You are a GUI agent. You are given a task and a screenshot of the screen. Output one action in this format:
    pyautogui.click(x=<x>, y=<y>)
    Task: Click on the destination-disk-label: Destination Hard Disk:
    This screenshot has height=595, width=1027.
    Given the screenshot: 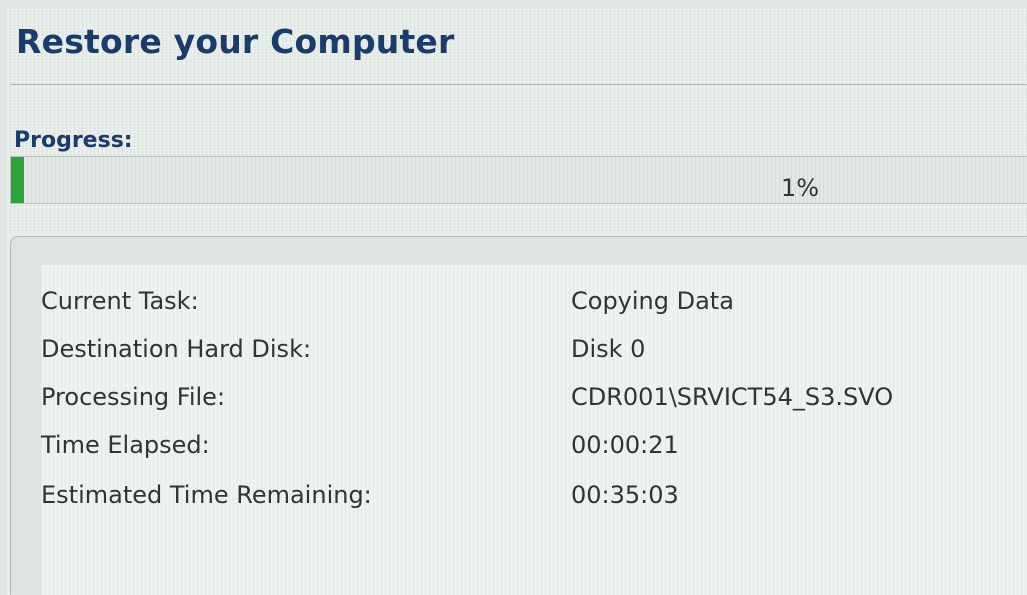 What is the action you would take?
    pyautogui.click(x=176, y=349)
    